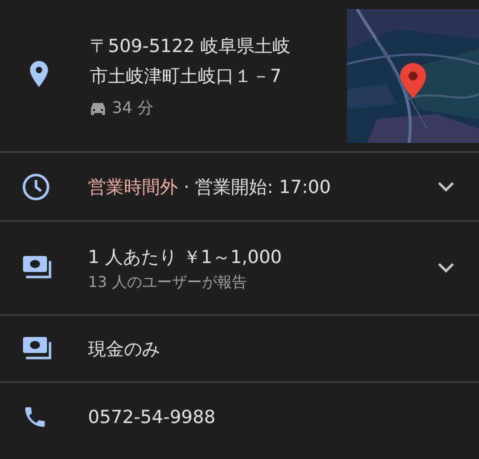  I want to click on price-text: 1 人あたり ￥1～1,000, so click(185, 257).